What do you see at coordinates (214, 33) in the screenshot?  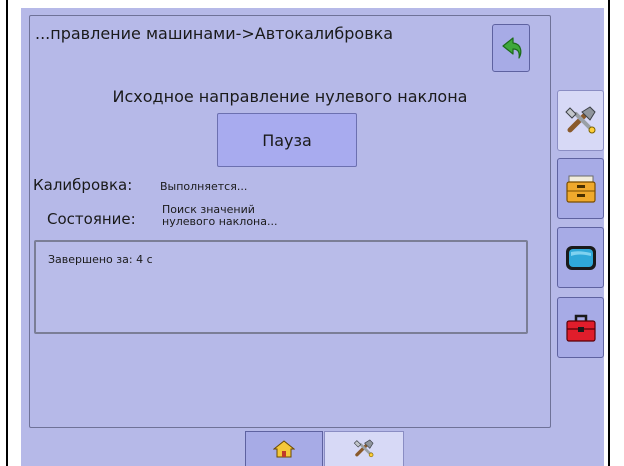 I see `page-title: ...правление машинами->Автокалибровка` at bounding box center [214, 33].